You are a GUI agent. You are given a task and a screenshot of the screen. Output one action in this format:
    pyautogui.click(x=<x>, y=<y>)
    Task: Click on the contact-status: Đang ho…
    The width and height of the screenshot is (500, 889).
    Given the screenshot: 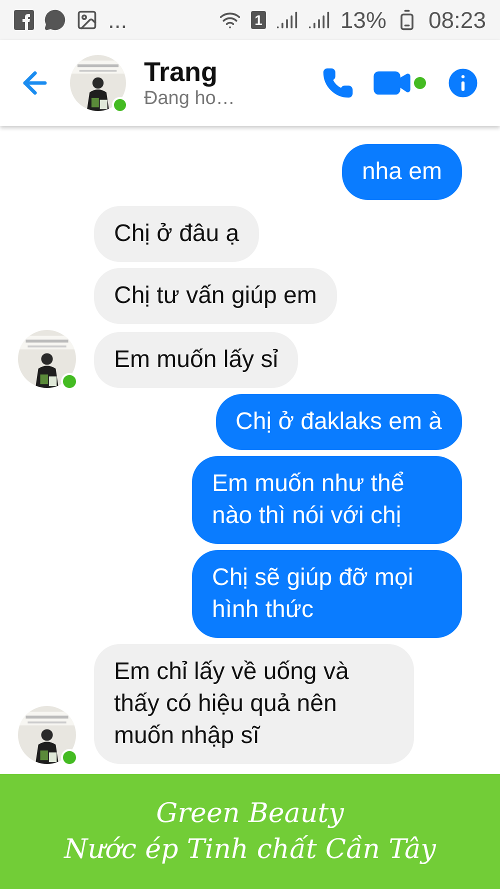 What is the action you would take?
    pyautogui.click(x=190, y=99)
    